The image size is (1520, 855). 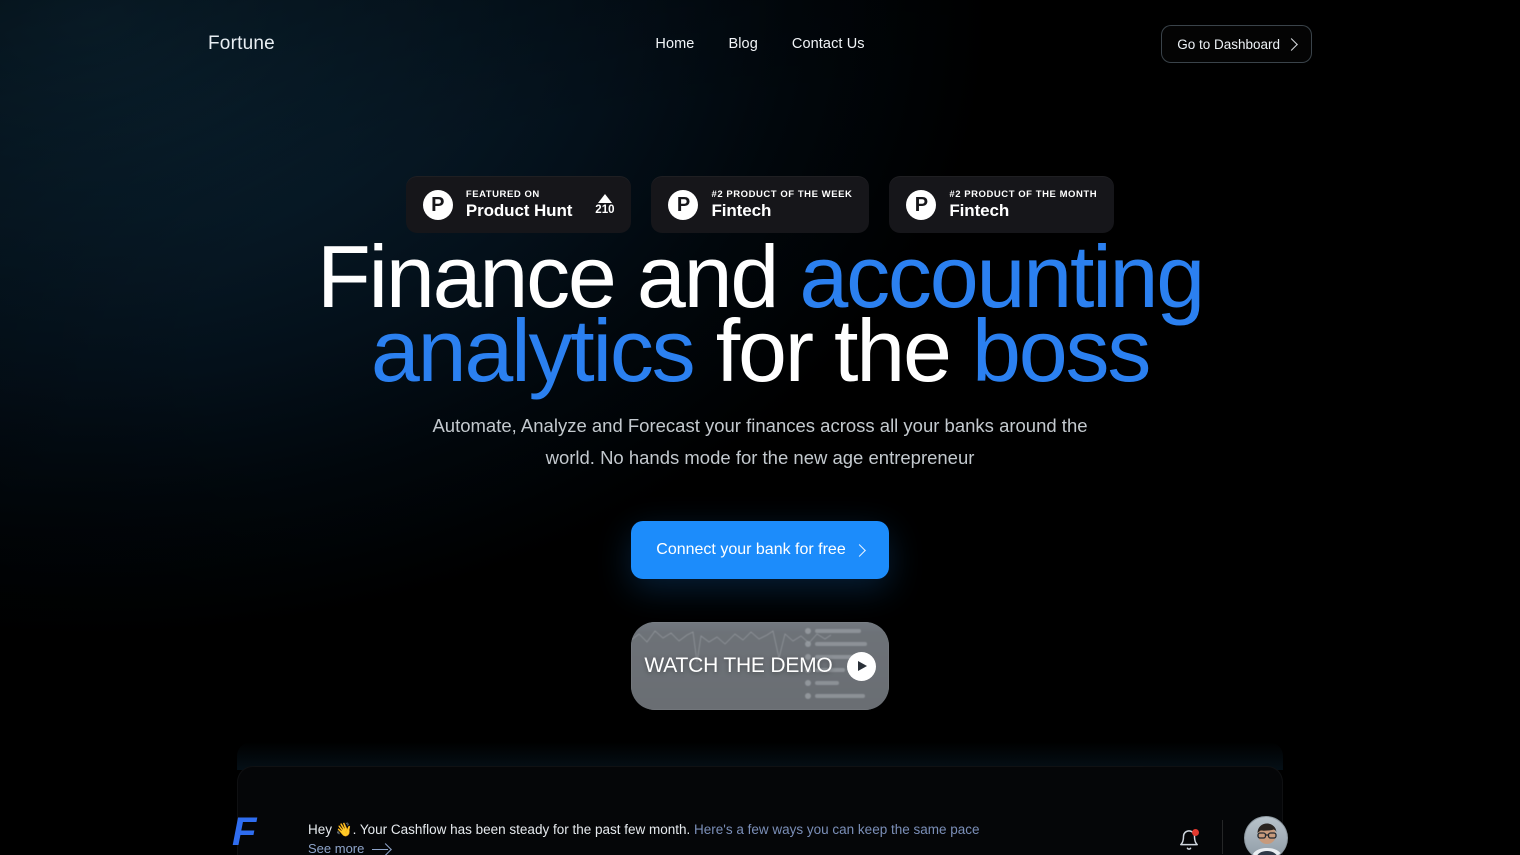 What do you see at coordinates (828, 44) in the screenshot?
I see `nav-item-contact-us: Contact Us` at bounding box center [828, 44].